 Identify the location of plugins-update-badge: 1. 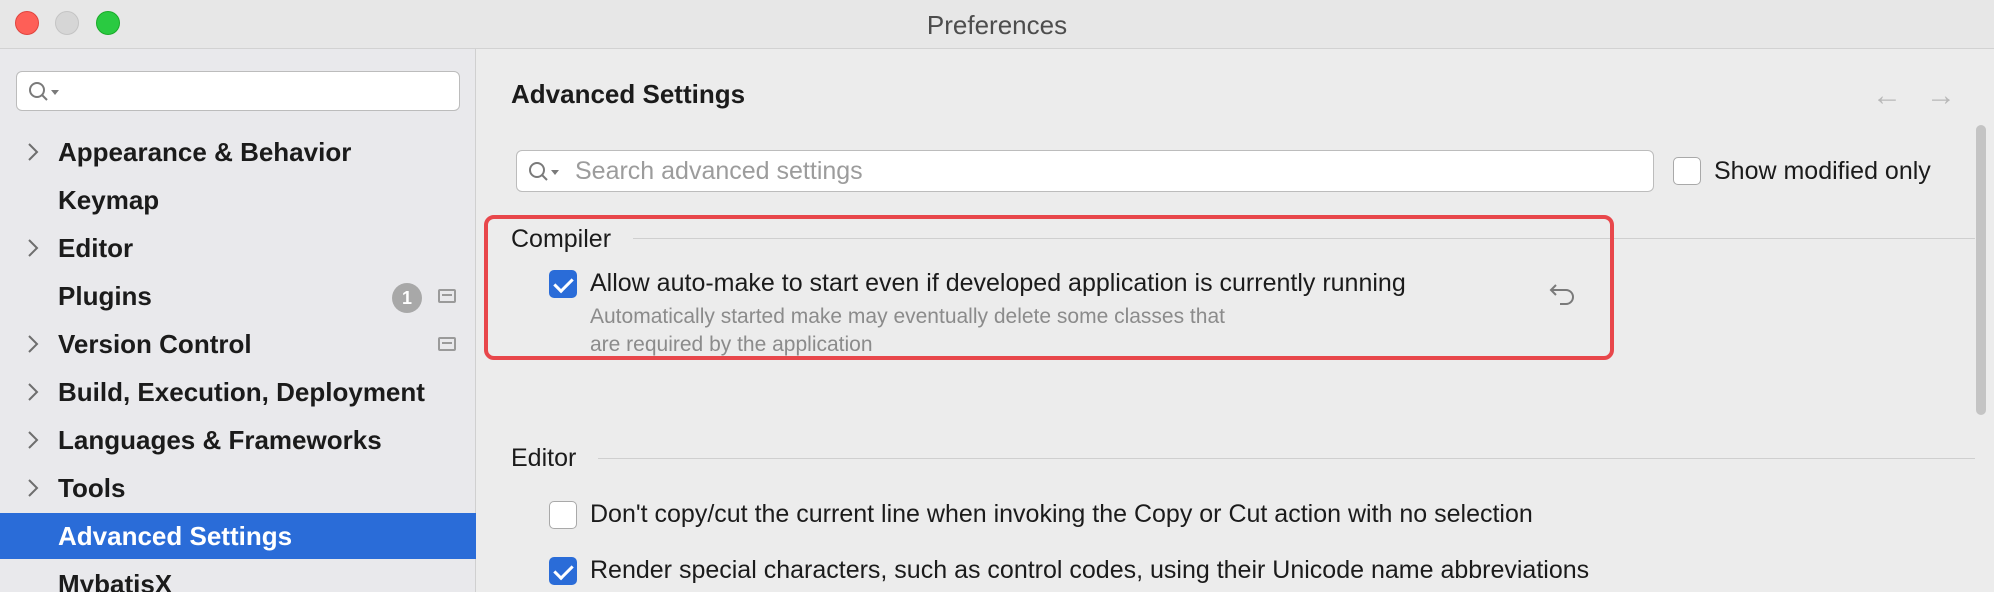
(407, 298).